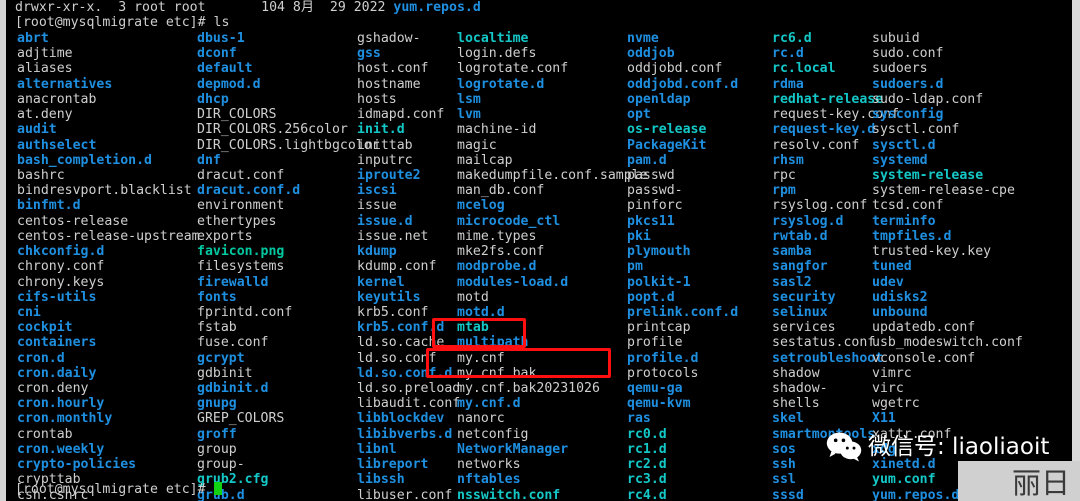  What do you see at coordinates (493, 38) in the screenshot?
I see `ls-entry-localtime: localtime` at bounding box center [493, 38].